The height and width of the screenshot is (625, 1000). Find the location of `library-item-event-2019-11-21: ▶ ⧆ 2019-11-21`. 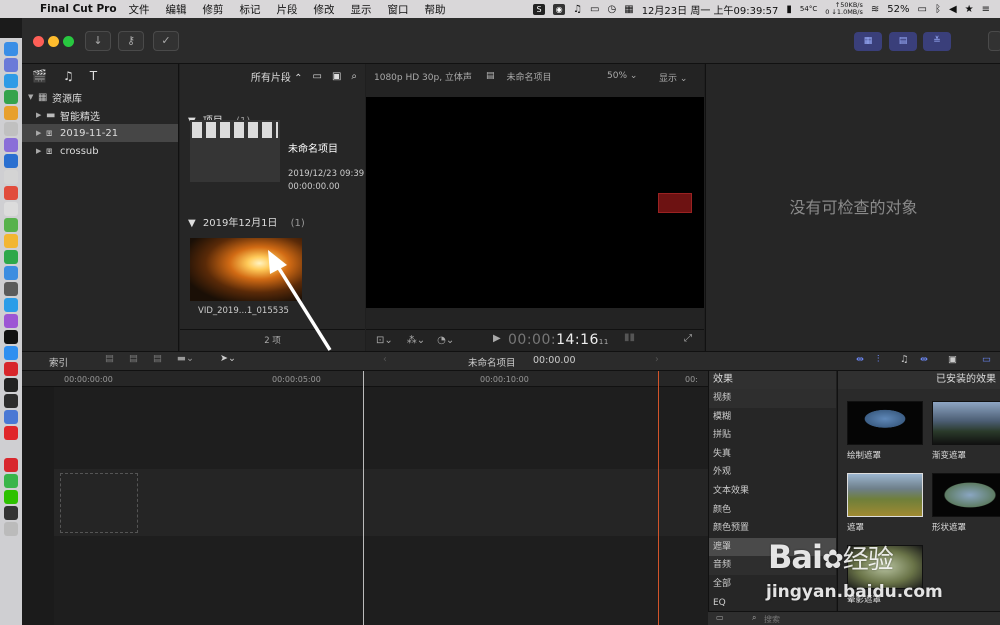

library-item-event-2019-11-21: ▶ ⧆ 2019-11-21 is located at coordinates (100, 133).